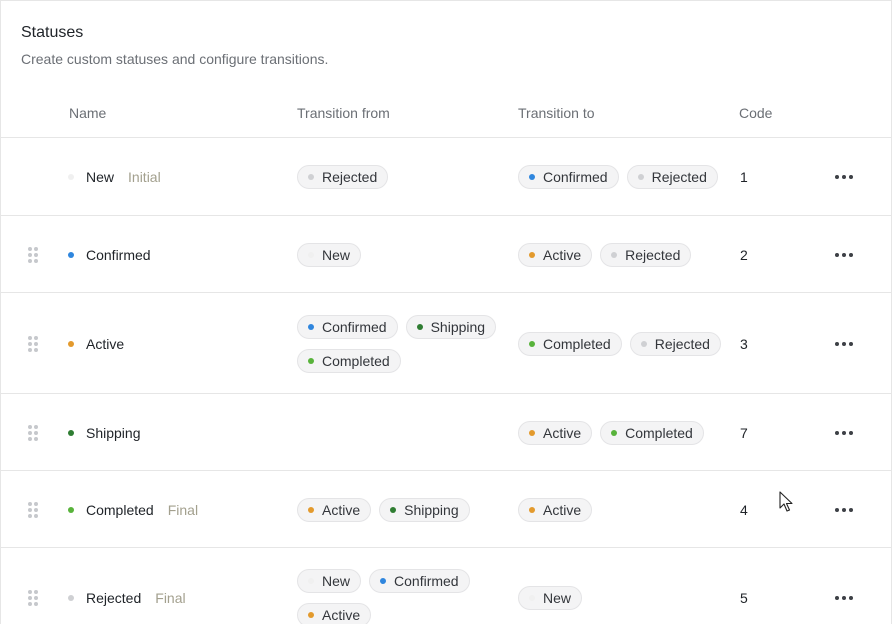 The image size is (892, 624). What do you see at coordinates (446, 432) in the screenshot?
I see `table-row-shipping: Shipping Active Completed 7` at bounding box center [446, 432].